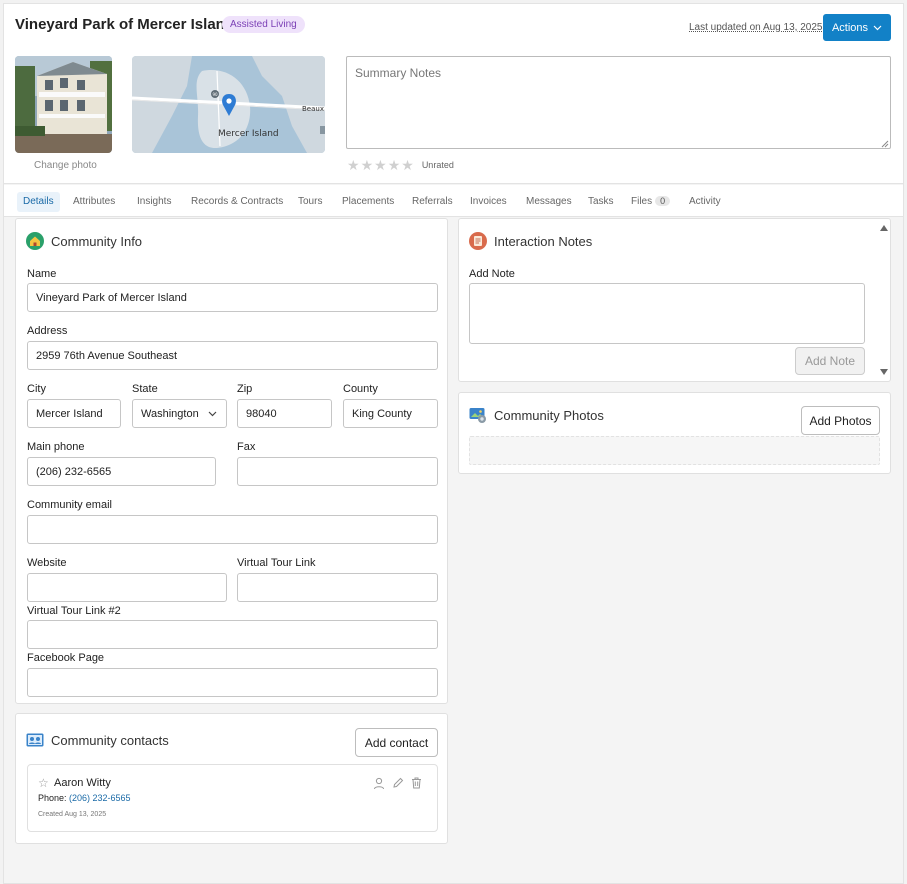 This screenshot has width=907, height=884. Describe the element at coordinates (36, 389) in the screenshot. I see `city-label: City` at that location.